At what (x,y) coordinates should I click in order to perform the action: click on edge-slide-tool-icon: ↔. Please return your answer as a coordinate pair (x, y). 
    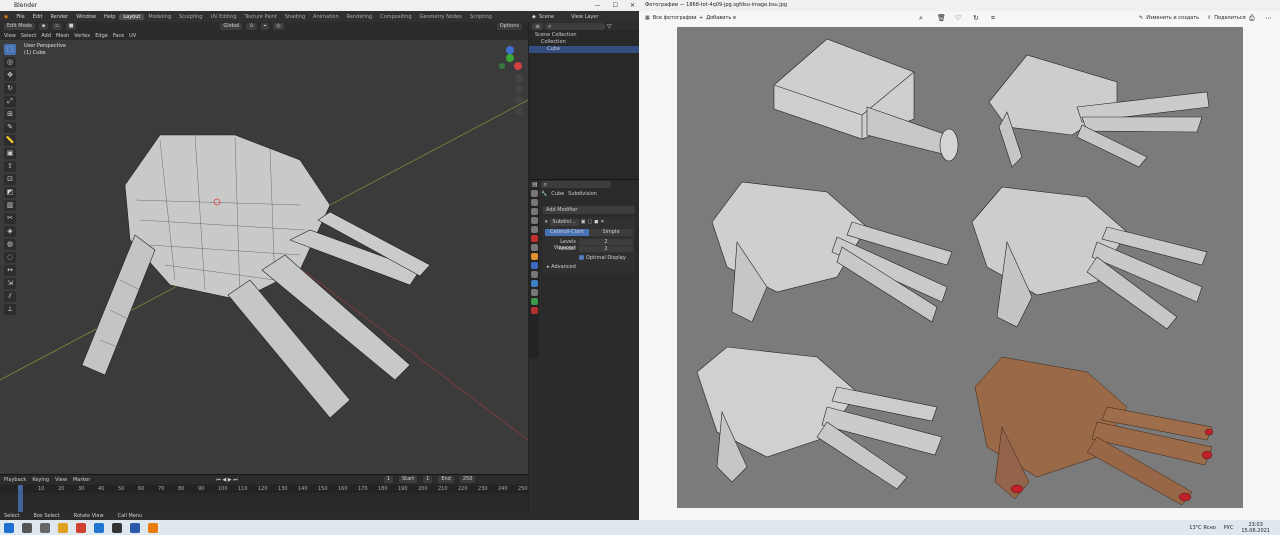
    Looking at the image, I should click on (10, 270).